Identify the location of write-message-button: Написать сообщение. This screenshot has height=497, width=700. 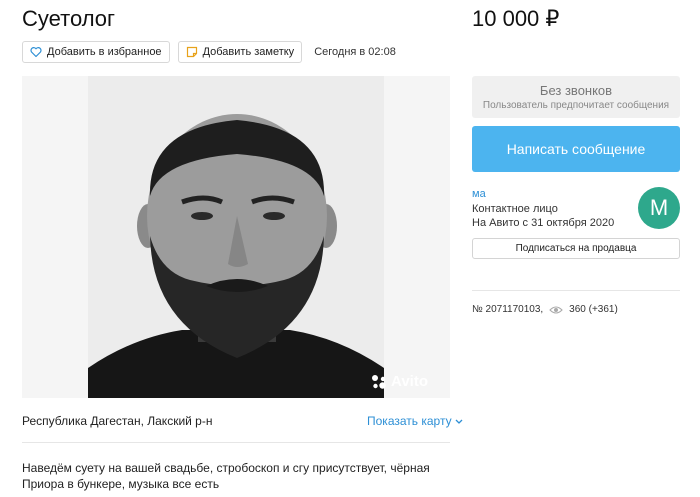
(576, 149).